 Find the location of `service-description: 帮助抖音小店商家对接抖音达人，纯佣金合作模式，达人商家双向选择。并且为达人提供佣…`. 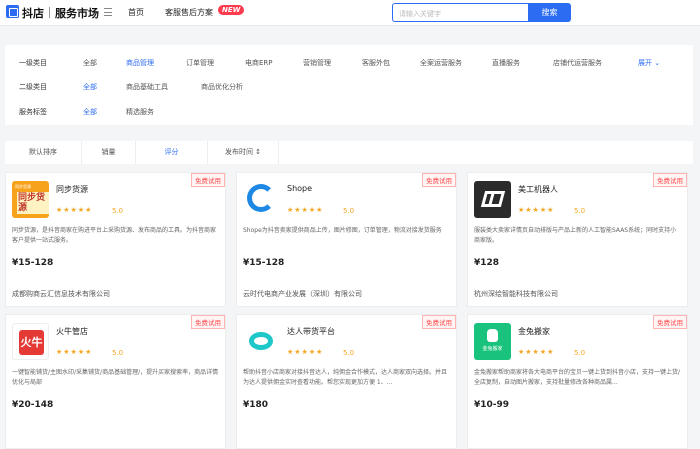

service-description: 帮助抖音小店商家对接抖音达人，纯佣金合作模式，达人商家双向选择。并且为达人提供佣… is located at coordinates (345, 377).